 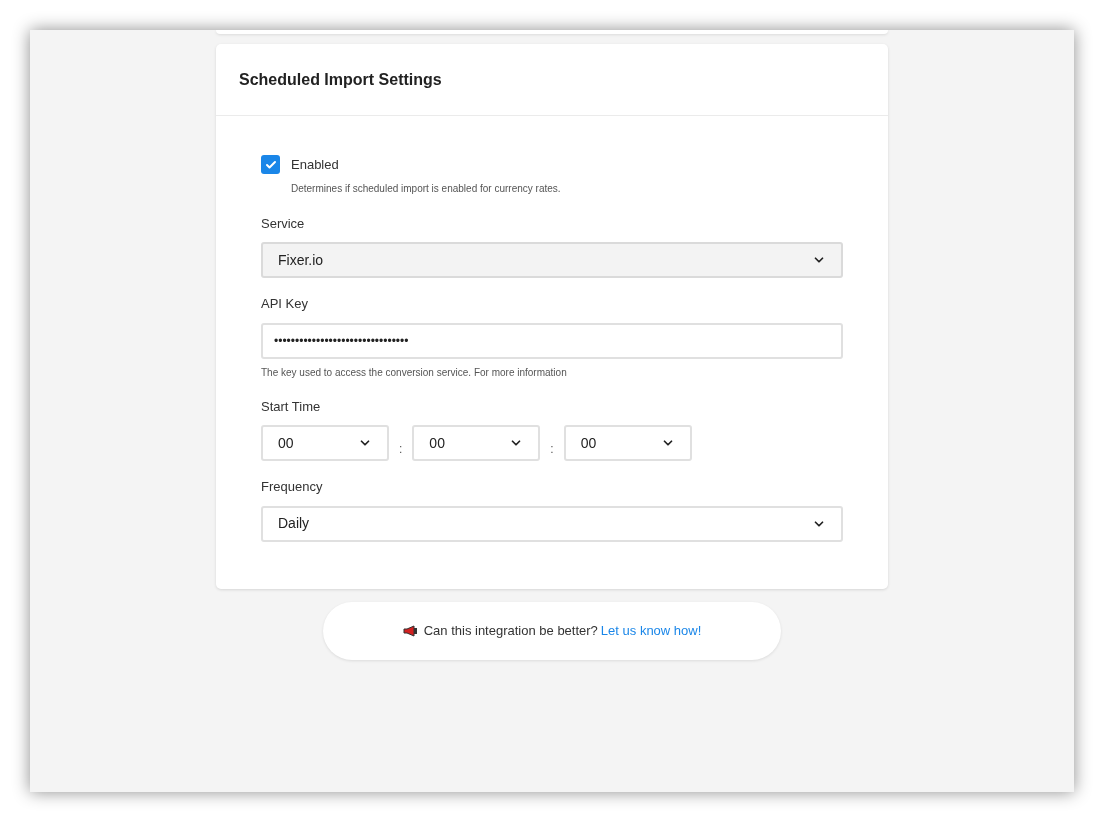 What do you see at coordinates (552, 340) in the screenshot?
I see `api-key-field: ••••••••••••••••••••••••••••••••` at bounding box center [552, 340].